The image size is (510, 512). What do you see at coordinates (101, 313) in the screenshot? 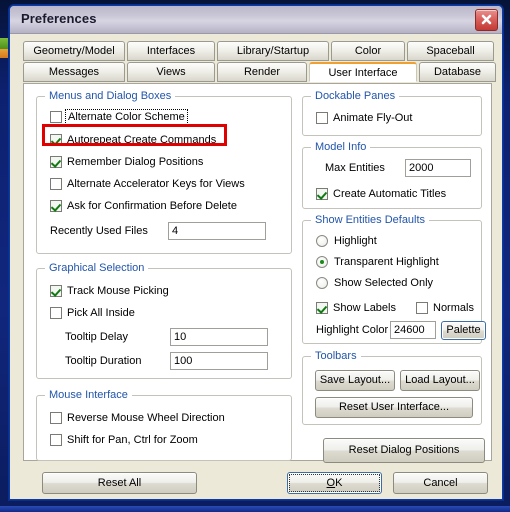
I see `checkbox-label: Pick All Inside` at bounding box center [101, 313].